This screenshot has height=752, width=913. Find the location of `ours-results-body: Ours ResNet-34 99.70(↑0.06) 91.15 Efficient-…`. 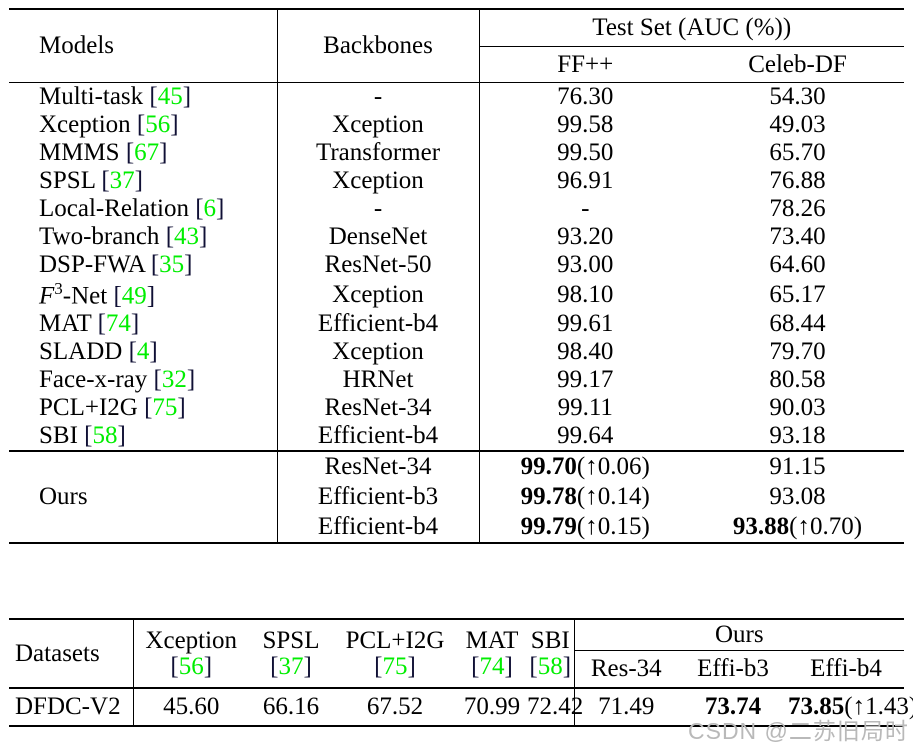

ours-results-body: Ours ResNet-34 99.70(↑0.06) 91.15 Efficient-… is located at coordinates (456, 497).